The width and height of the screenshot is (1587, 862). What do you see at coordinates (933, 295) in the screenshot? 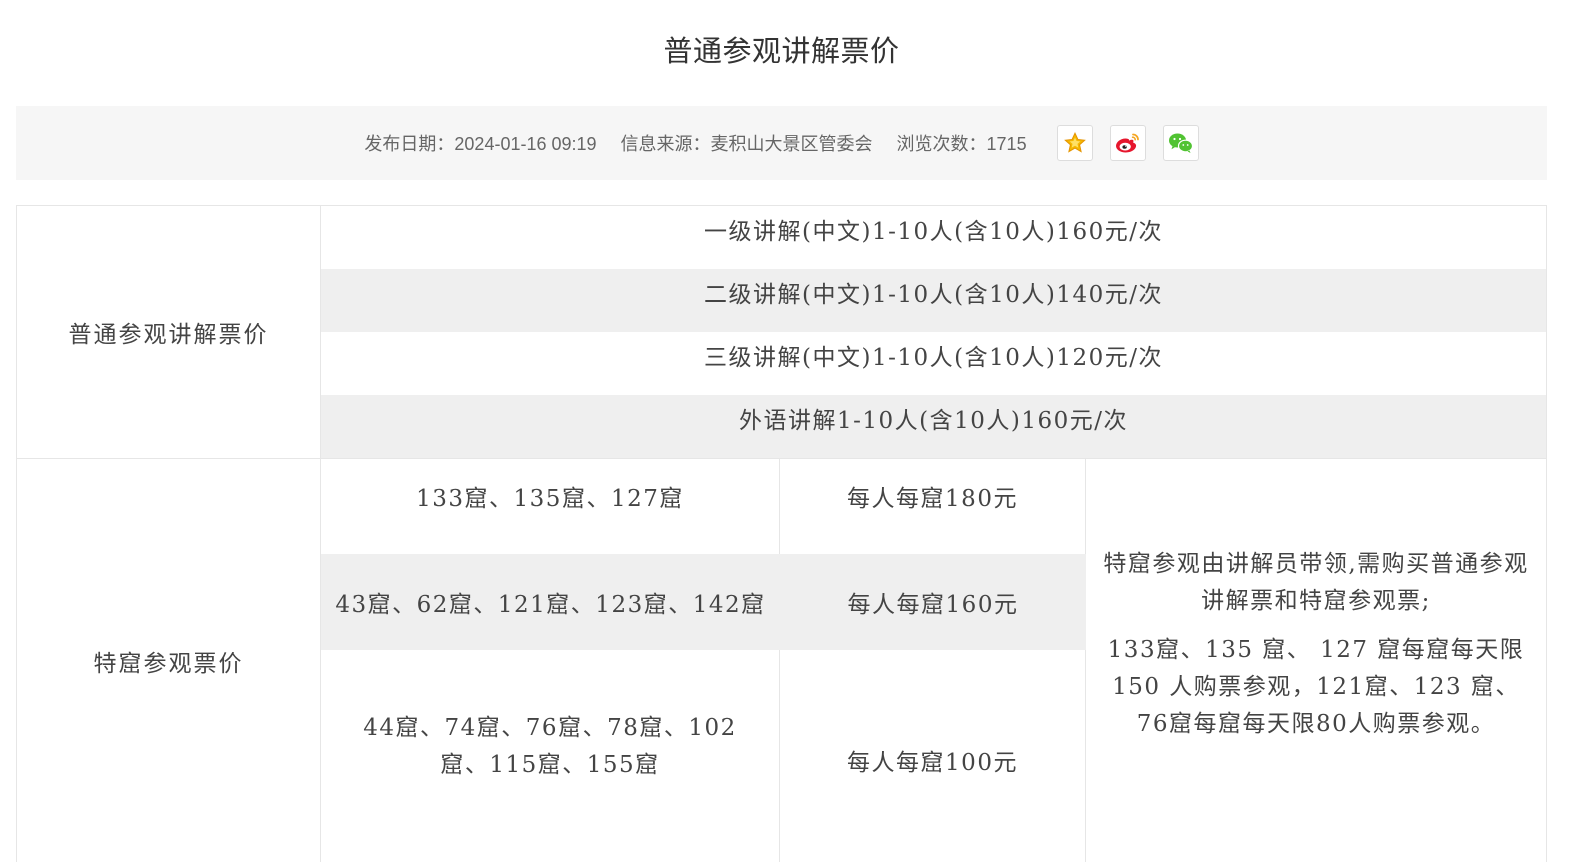
I see `guide-price-text: 二级讲解(中文)1-10人(含10人)140元/次` at bounding box center [933, 295].